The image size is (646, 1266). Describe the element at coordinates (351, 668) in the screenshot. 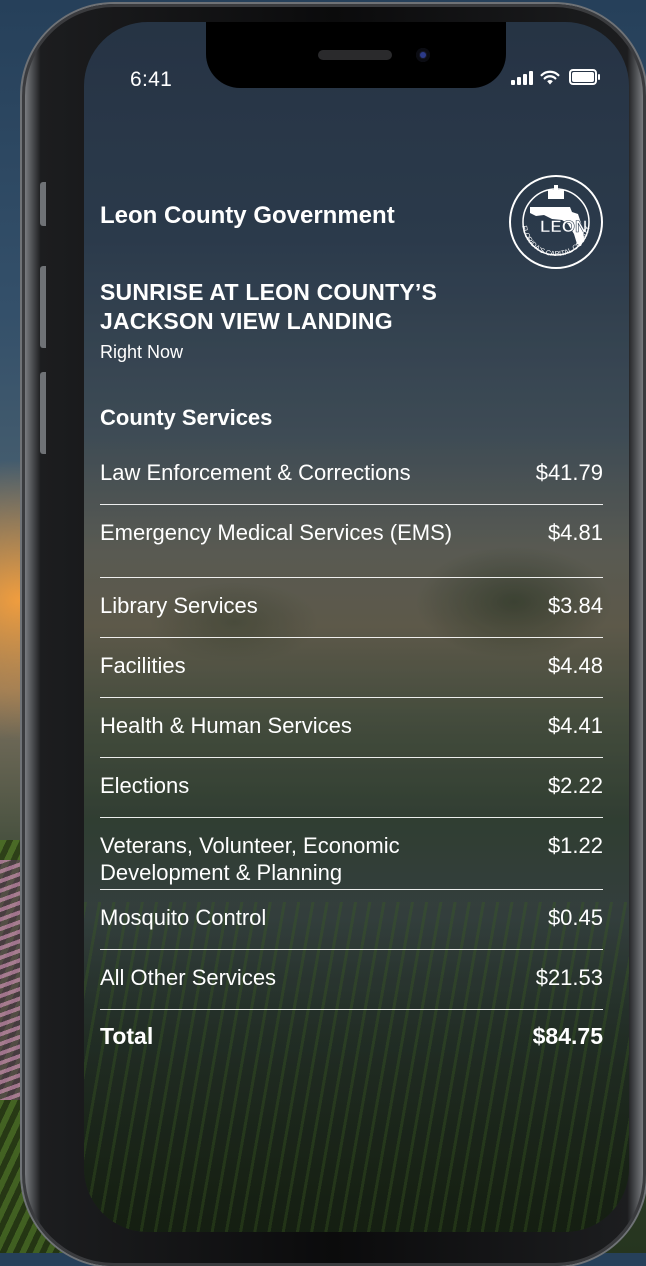

I see `service-row-facilities: Facilities $4.48` at that location.